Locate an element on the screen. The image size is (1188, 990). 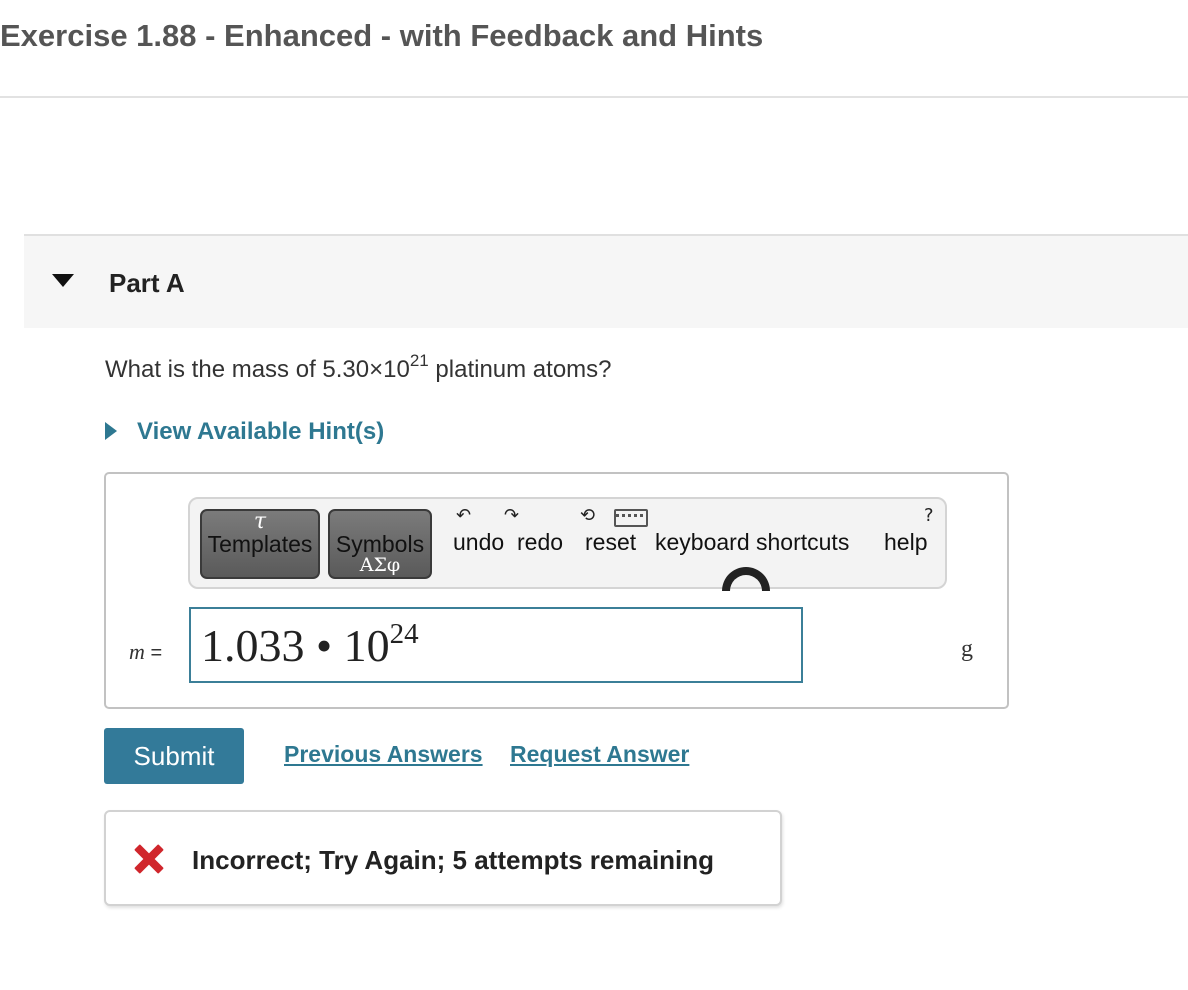
unit-label: g is located at coordinates (967, 649).